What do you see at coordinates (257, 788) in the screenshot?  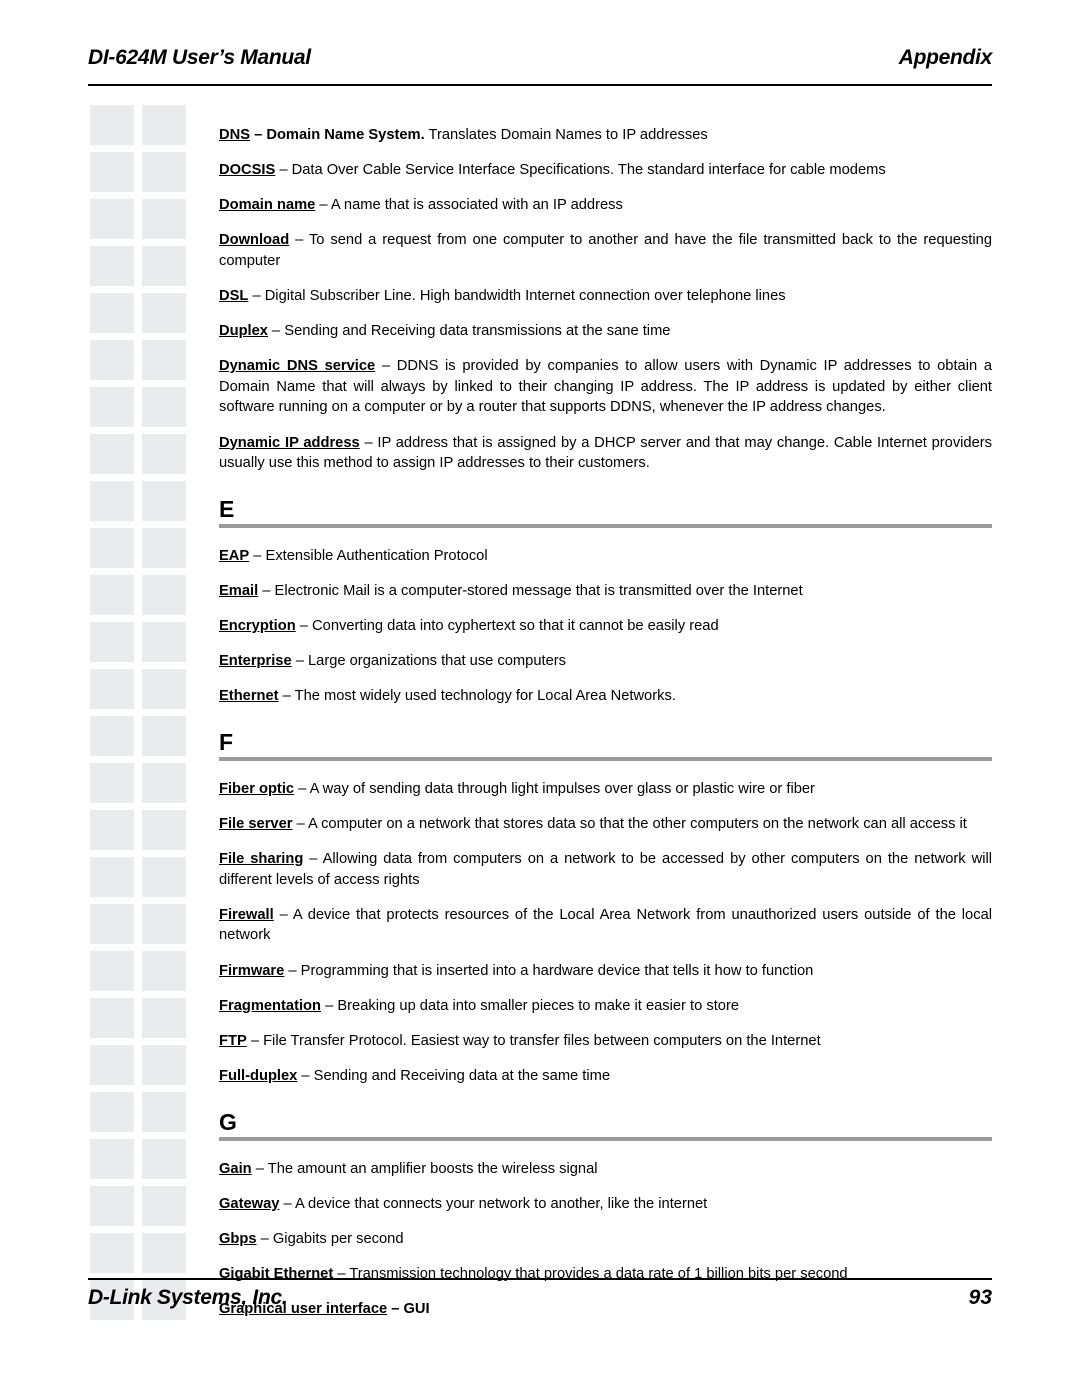 I see `glossary-term: Fiber optic` at bounding box center [257, 788].